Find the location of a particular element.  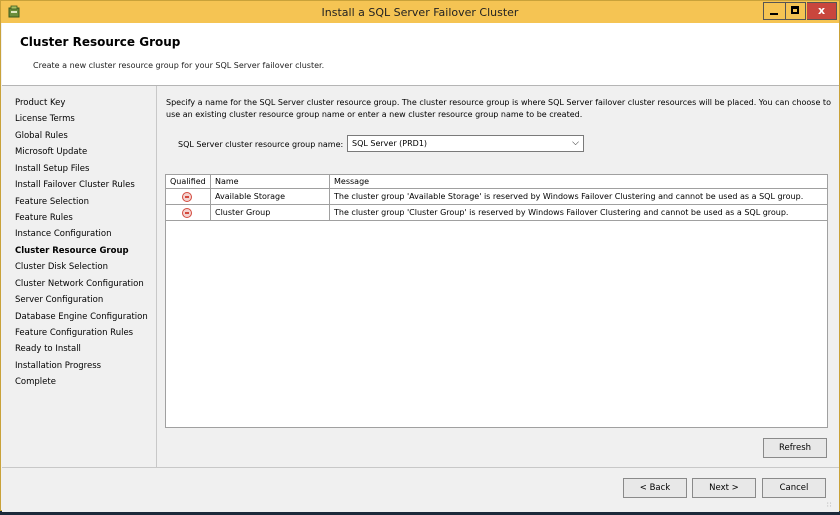

nav-item-install-failover-cluster-rules: Install Failover Cluster Rules is located at coordinates (75, 185).